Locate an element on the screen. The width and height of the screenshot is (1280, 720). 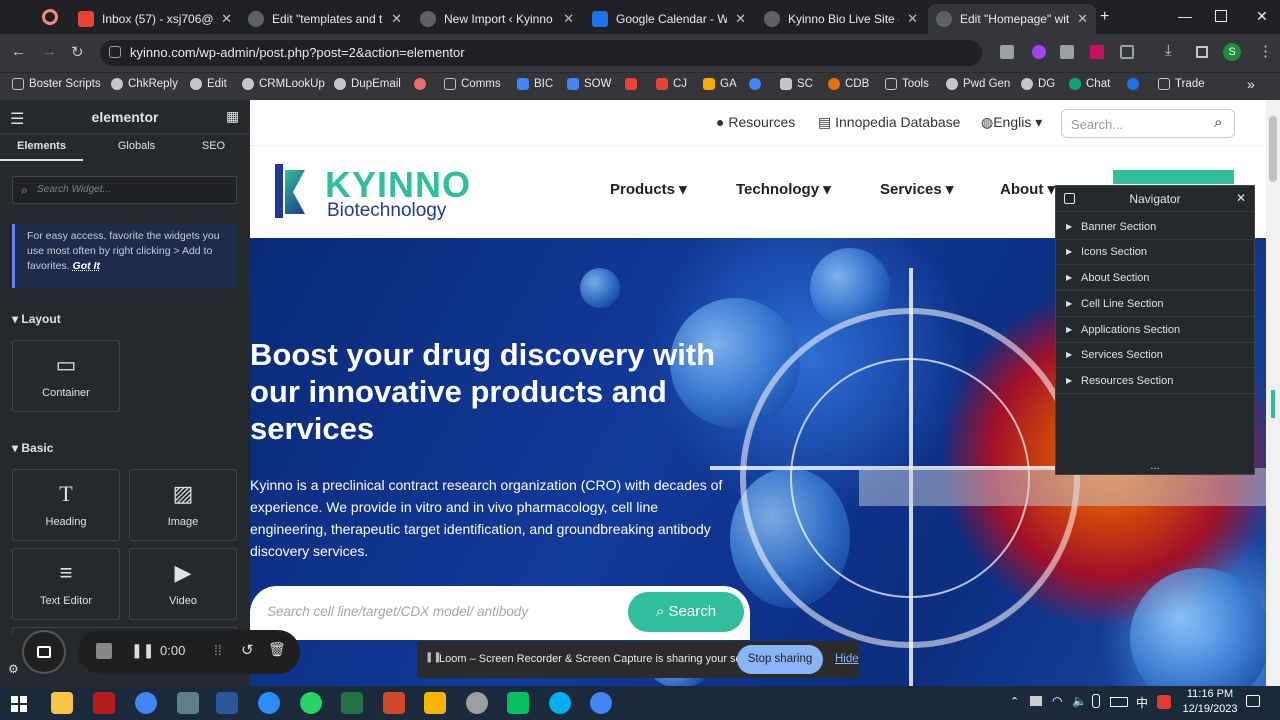
settings-gear-icon: ⚙ is located at coordinates (13, 669).